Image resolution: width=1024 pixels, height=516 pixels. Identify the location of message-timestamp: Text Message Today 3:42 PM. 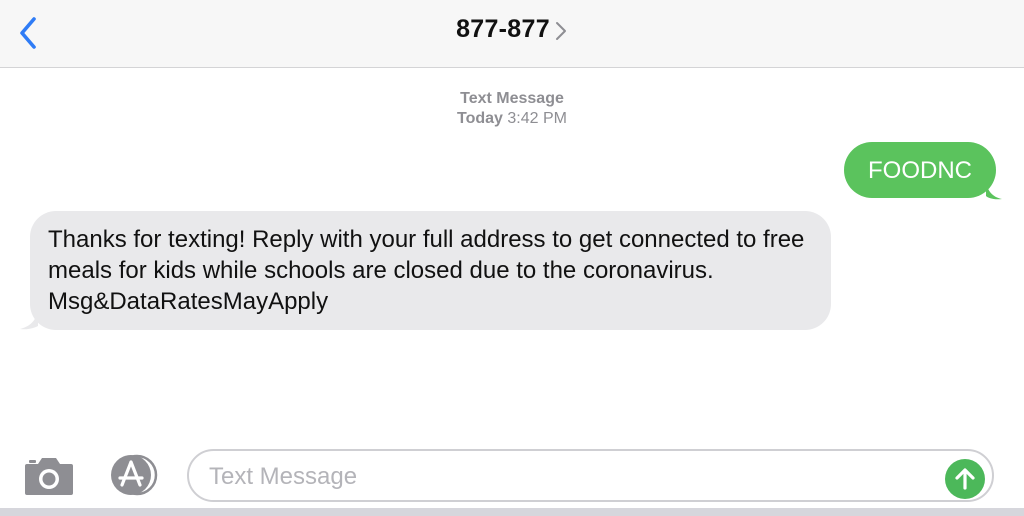
(512, 109).